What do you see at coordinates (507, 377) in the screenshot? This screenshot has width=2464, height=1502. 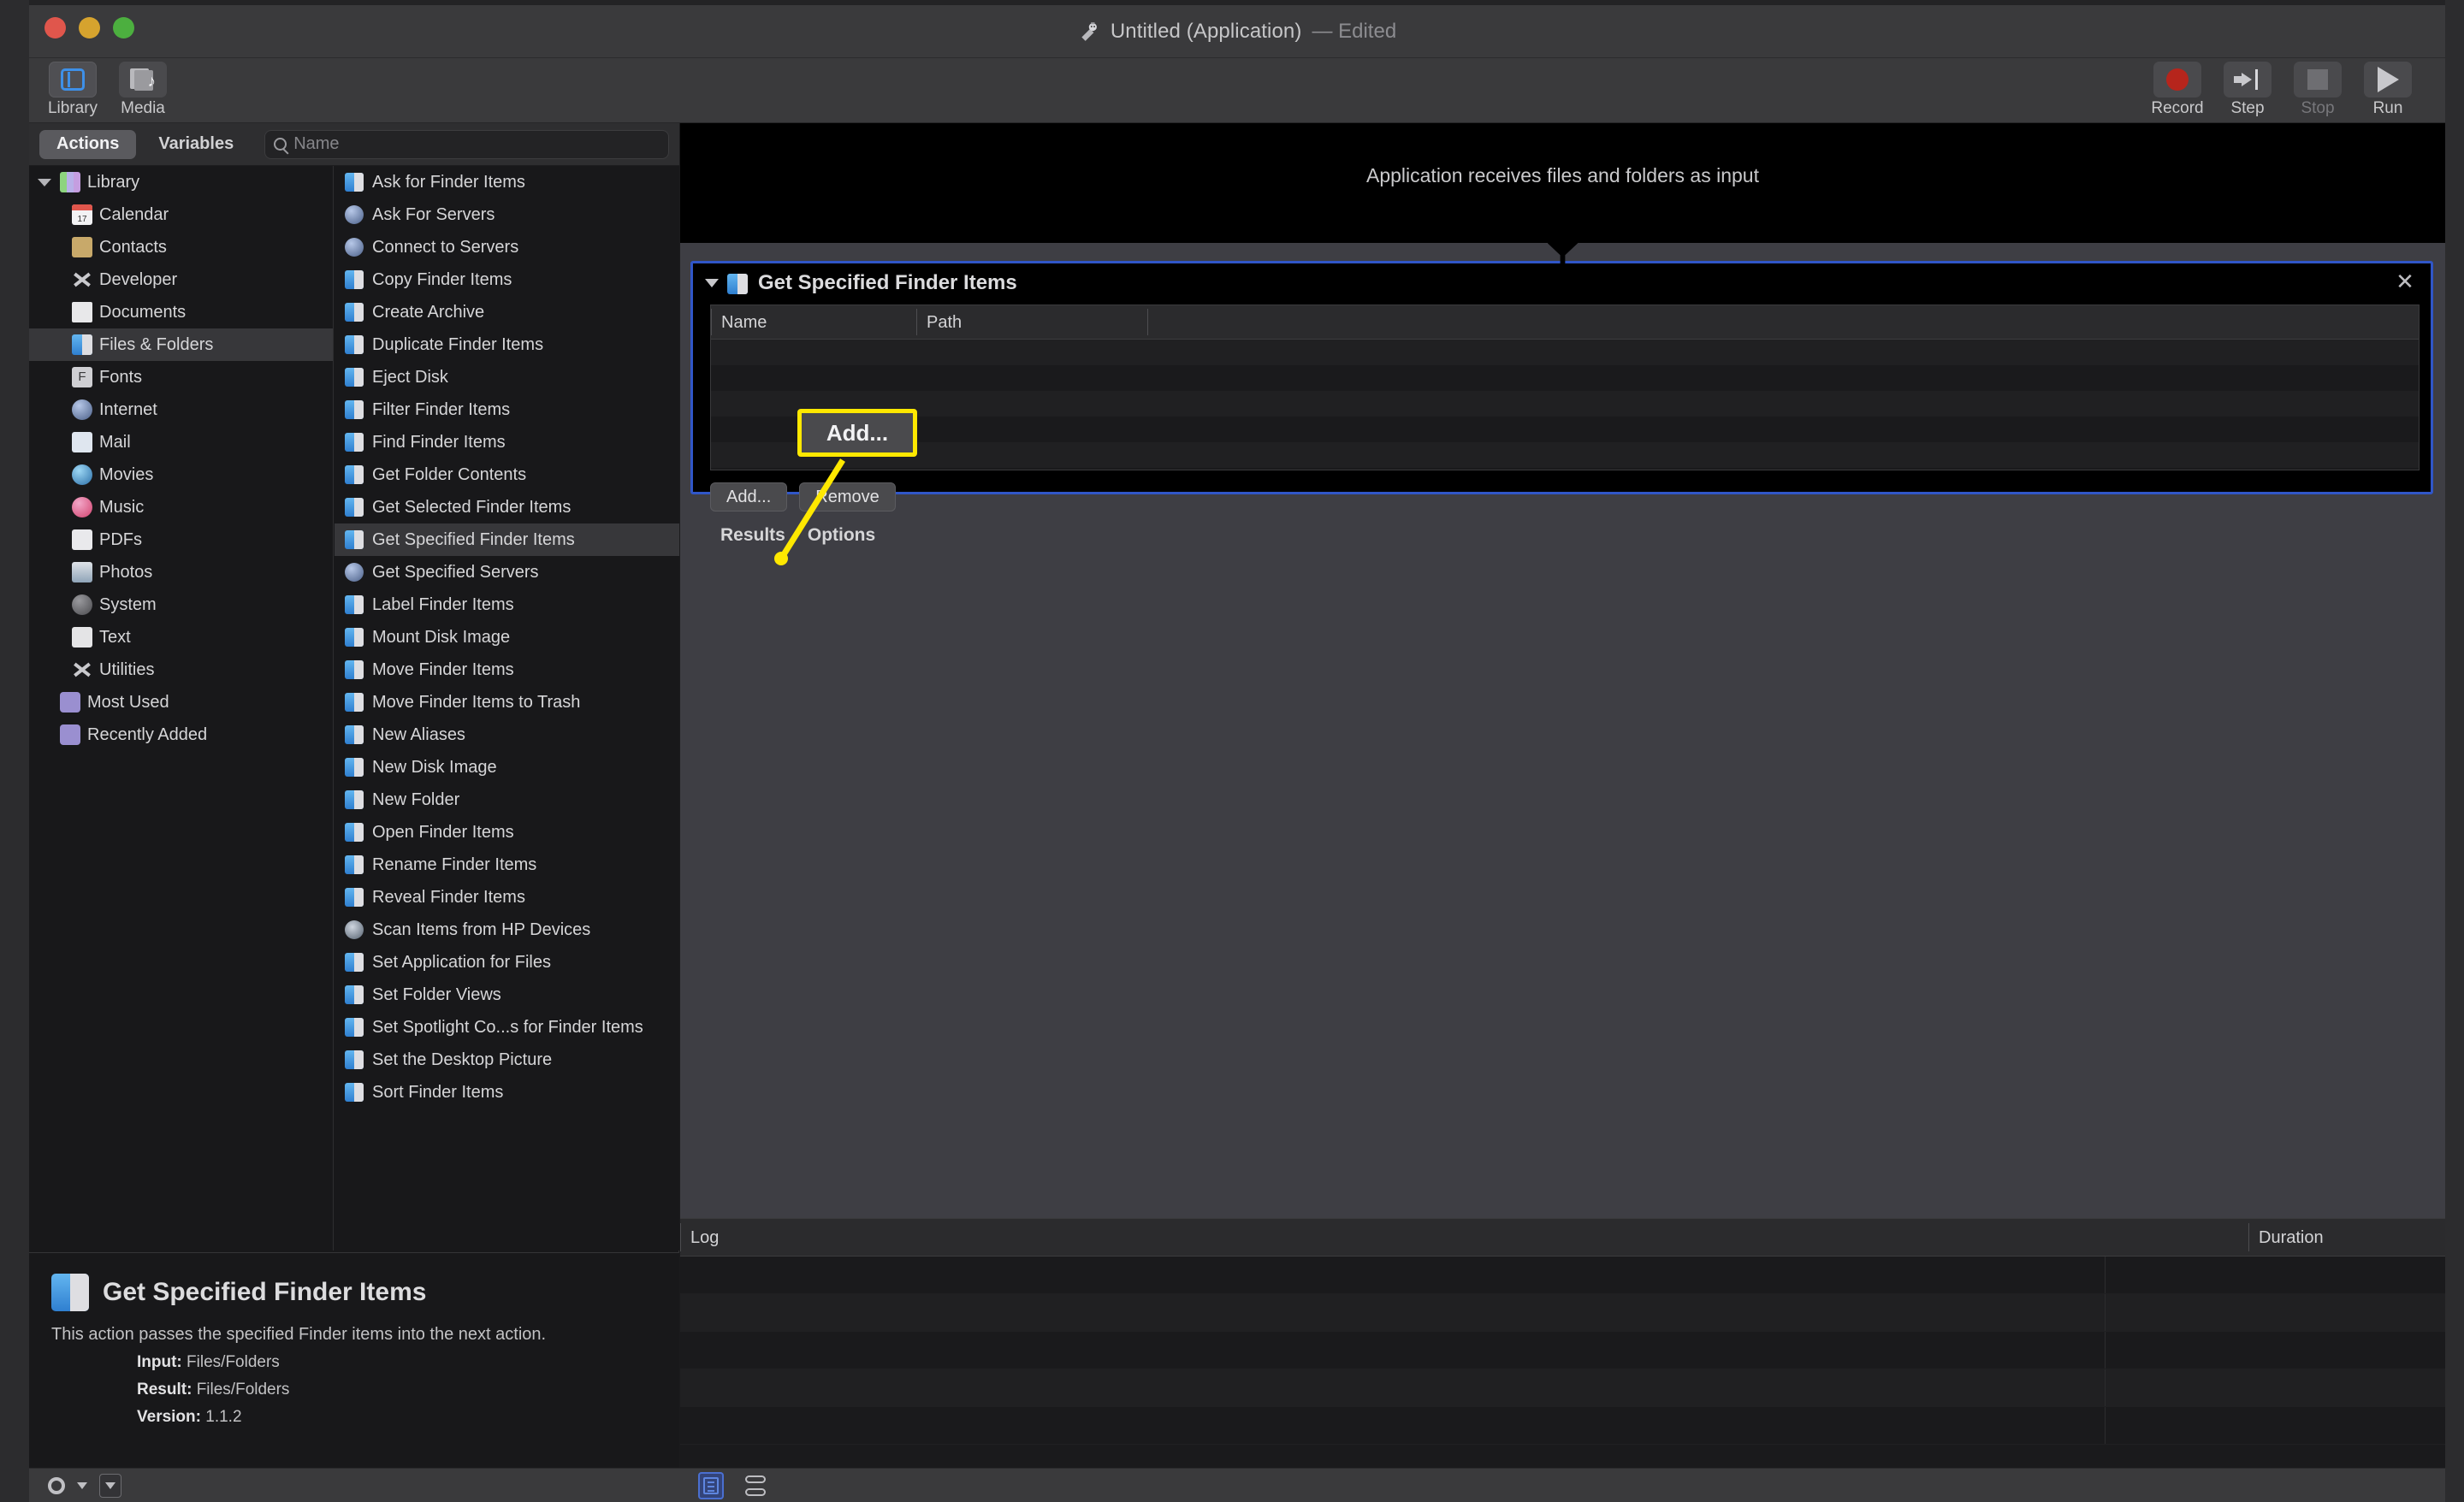 I see `action-list-item: Eject Disk` at bounding box center [507, 377].